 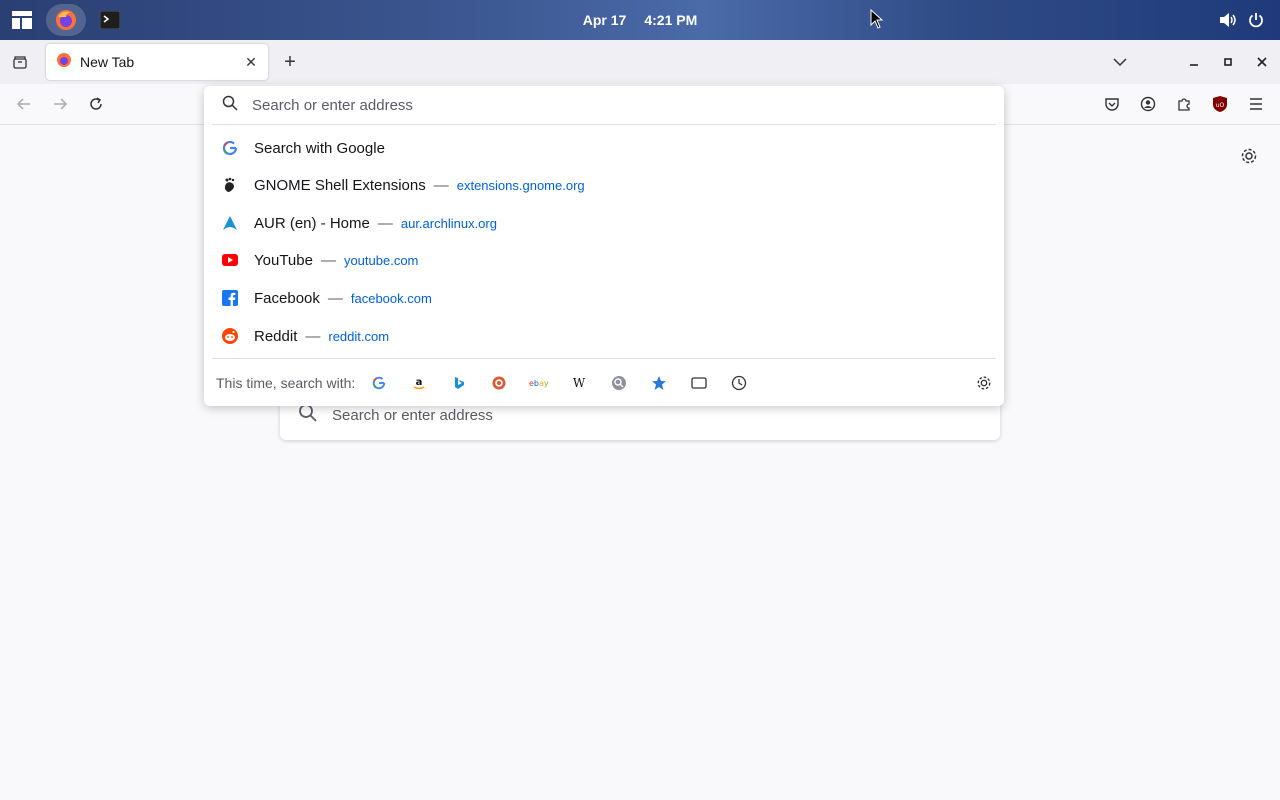 What do you see at coordinates (1112, 104) in the screenshot?
I see `pocket-icon` at bounding box center [1112, 104].